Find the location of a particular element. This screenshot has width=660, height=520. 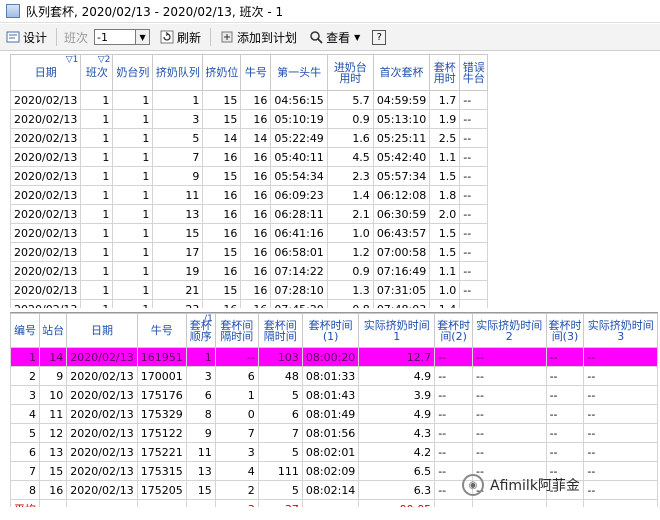

table-cell: 21 is located at coordinates (178, 290).